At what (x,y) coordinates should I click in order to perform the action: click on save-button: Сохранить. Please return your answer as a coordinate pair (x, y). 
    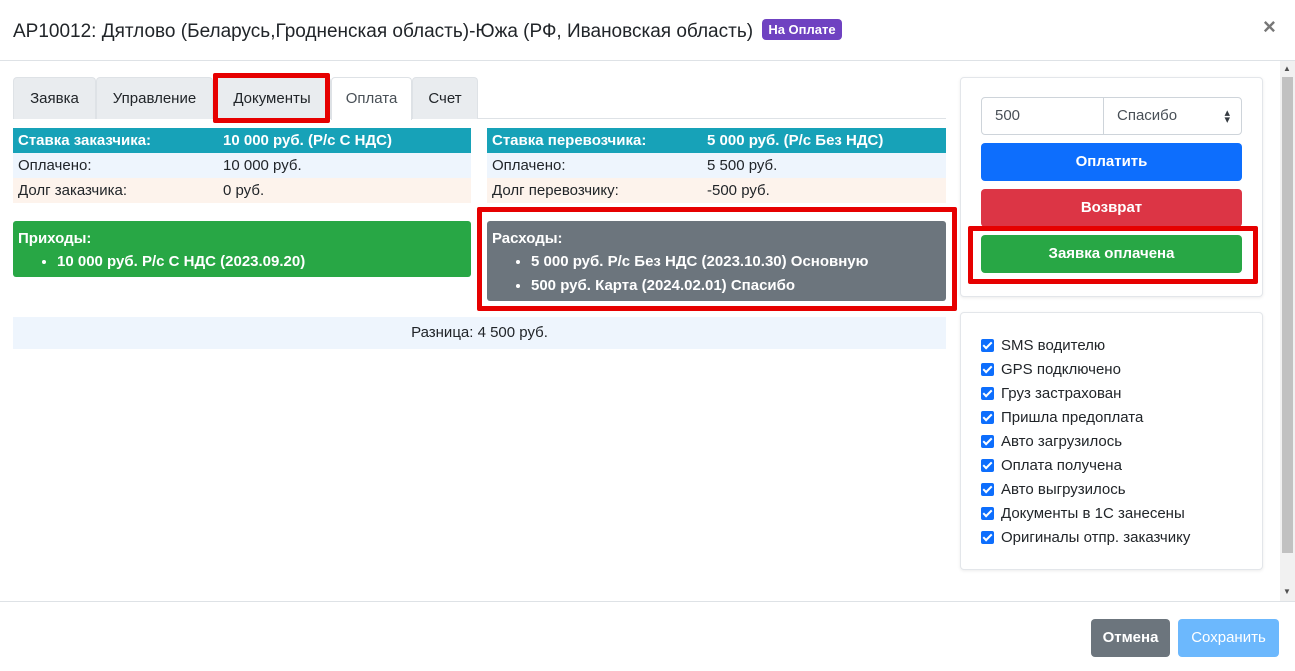
    Looking at the image, I should click on (1228, 638).